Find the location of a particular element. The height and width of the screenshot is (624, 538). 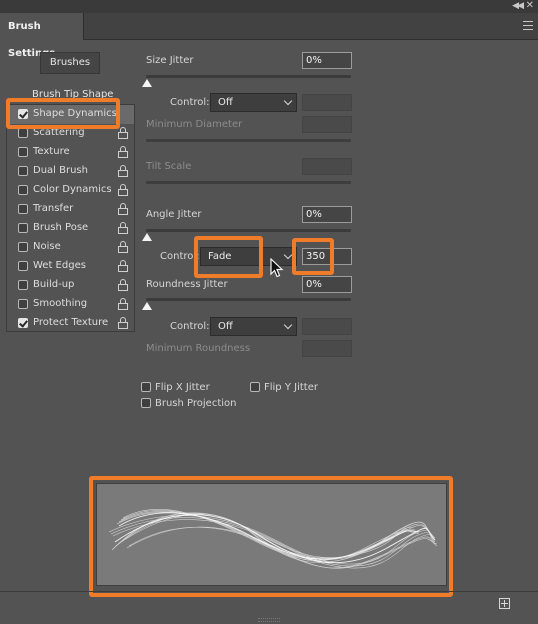

sidebar-item-protect-texture: Protect Texture is located at coordinates (70, 323).